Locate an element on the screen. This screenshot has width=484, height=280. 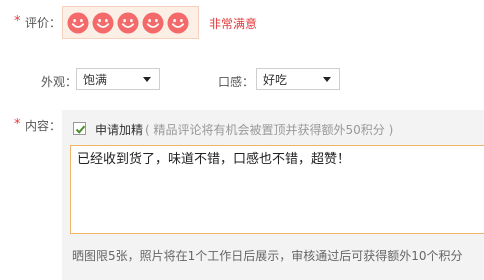
rating-stars is located at coordinates (130, 22).